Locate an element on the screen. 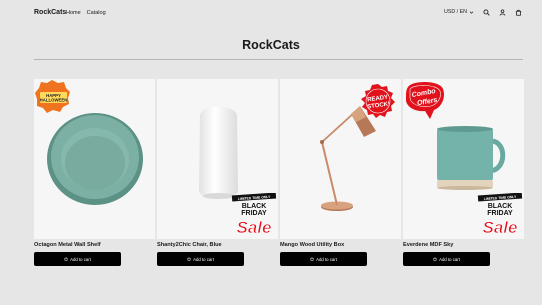 The width and height of the screenshot is (542, 305). main-nav: Home Catalog is located at coordinates (86, 13).